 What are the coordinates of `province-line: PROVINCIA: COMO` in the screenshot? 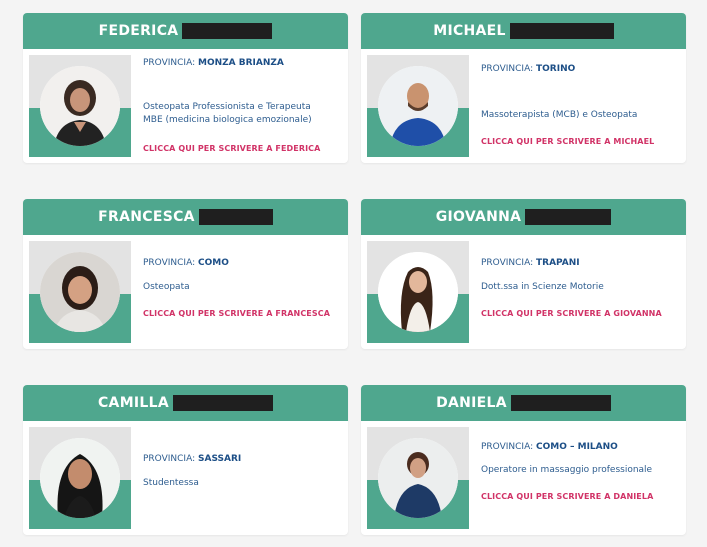 It's located at (186, 263).